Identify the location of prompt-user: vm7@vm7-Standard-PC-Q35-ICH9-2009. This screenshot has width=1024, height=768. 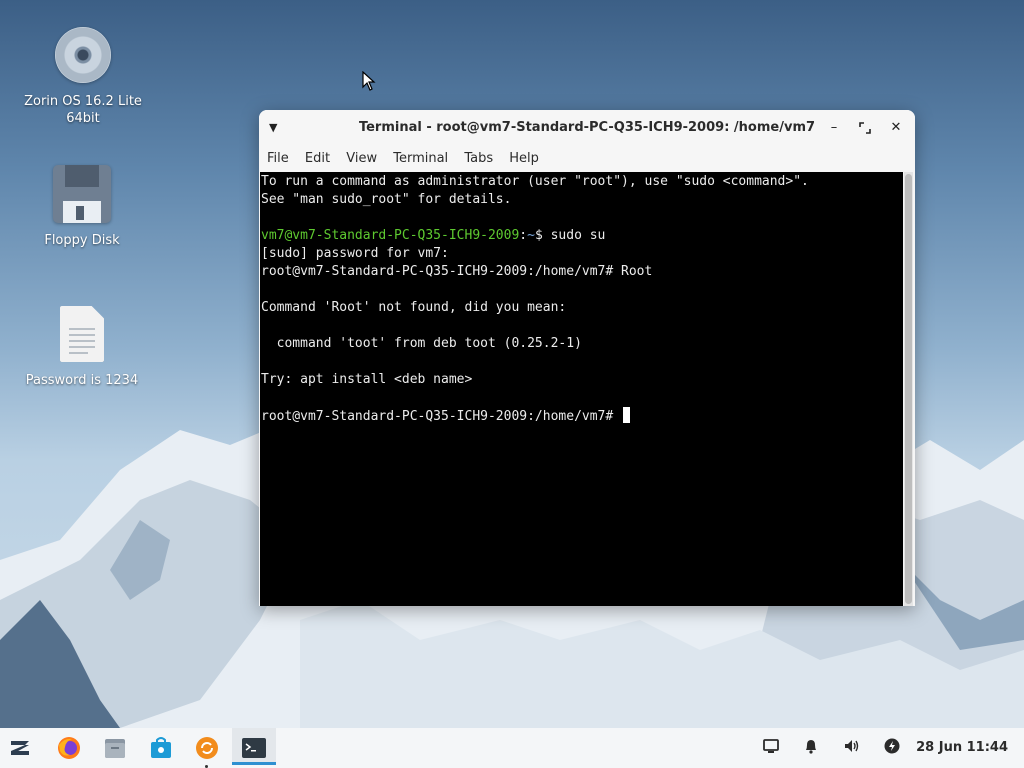
(390, 235).